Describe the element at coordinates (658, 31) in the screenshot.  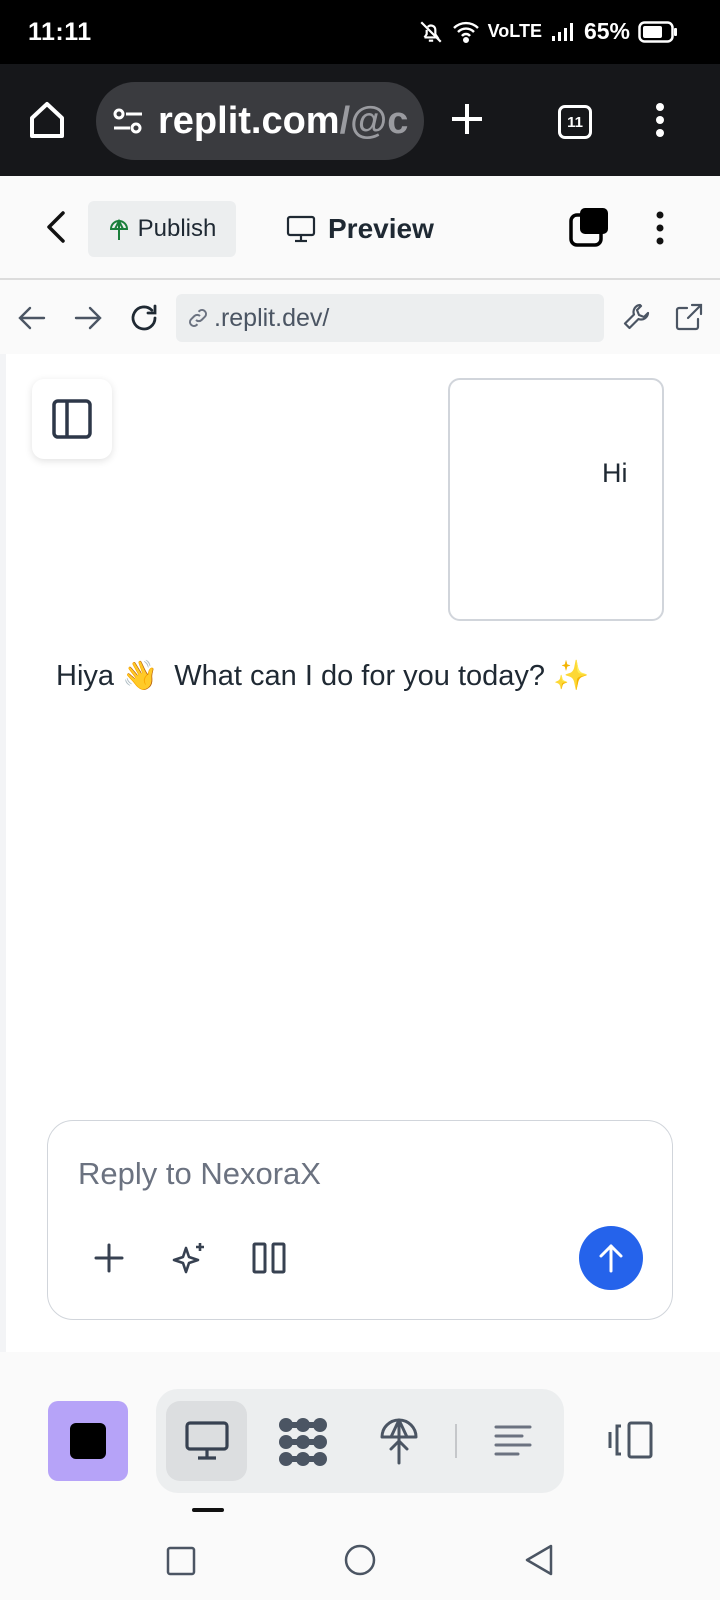
I see `battery-icon` at that location.